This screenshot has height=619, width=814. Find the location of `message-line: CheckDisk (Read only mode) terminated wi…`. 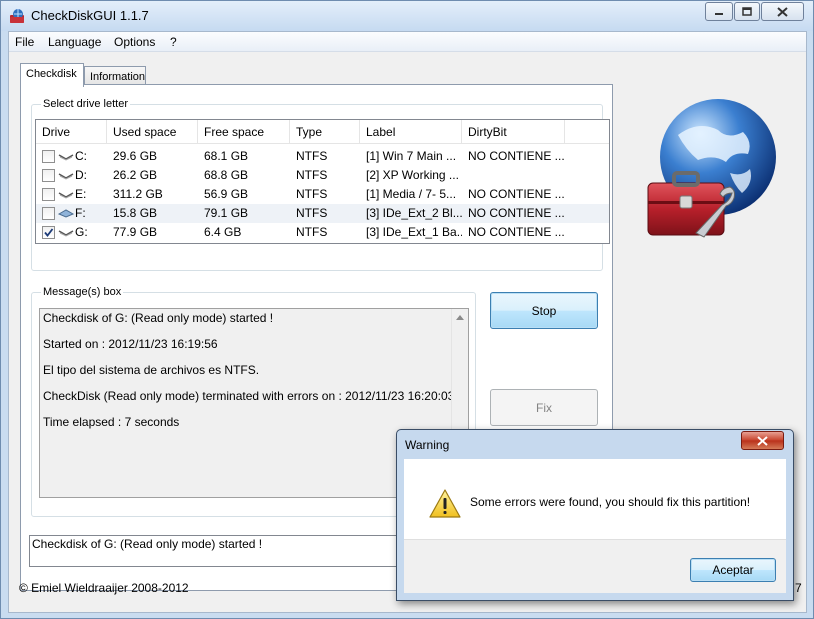

message-line: CheckDisk (Read only mode) terminated wi… is located at coordinates (249, 396).